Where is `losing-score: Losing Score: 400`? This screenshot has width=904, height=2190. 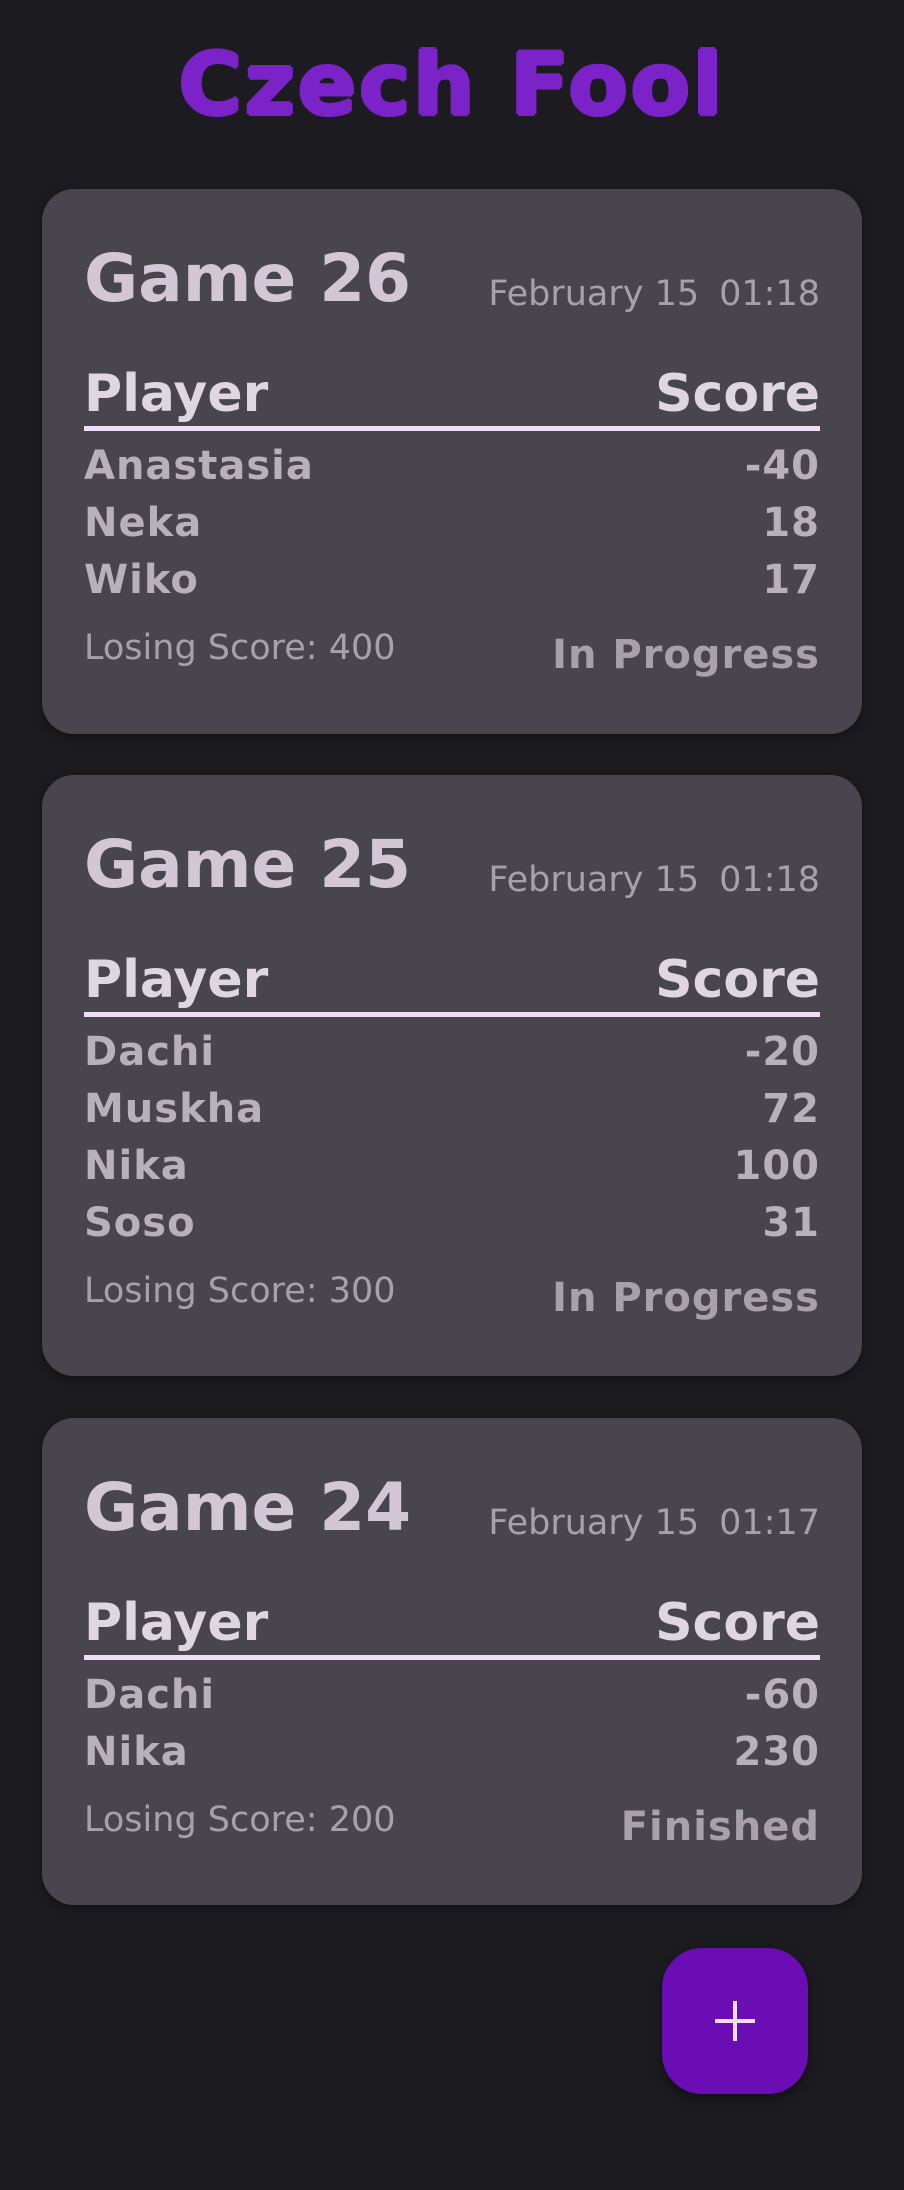 losing-score: Losing Score: 400 is located at coordinates (240, 648).